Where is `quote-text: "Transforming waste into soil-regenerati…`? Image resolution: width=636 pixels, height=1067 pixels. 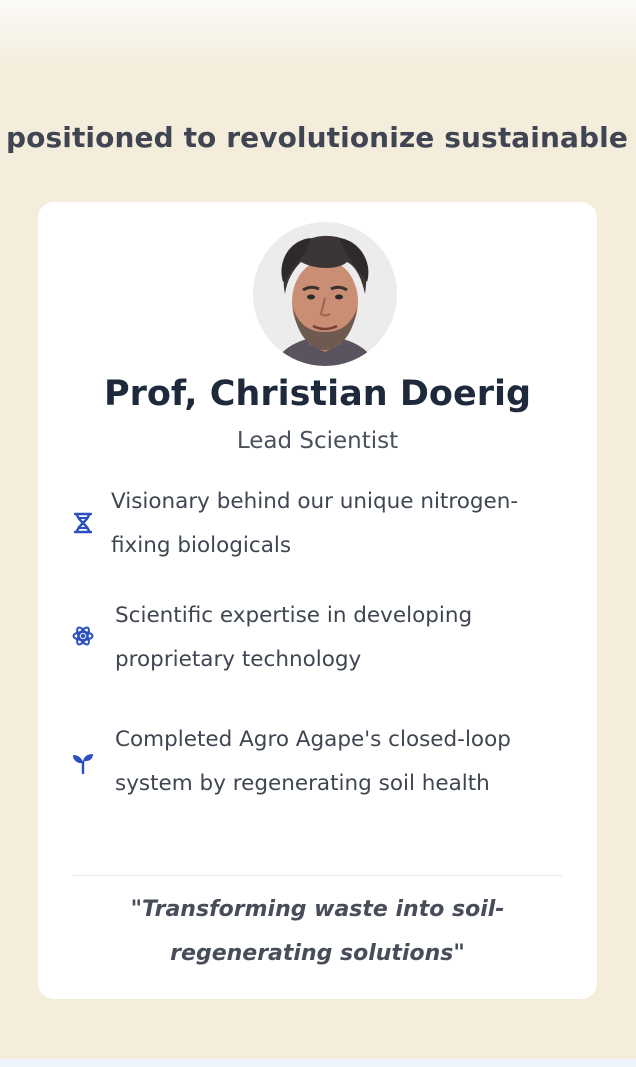
quote-text: "Transforming waste into soil-regenerati… is located at coordinates (317, 931).